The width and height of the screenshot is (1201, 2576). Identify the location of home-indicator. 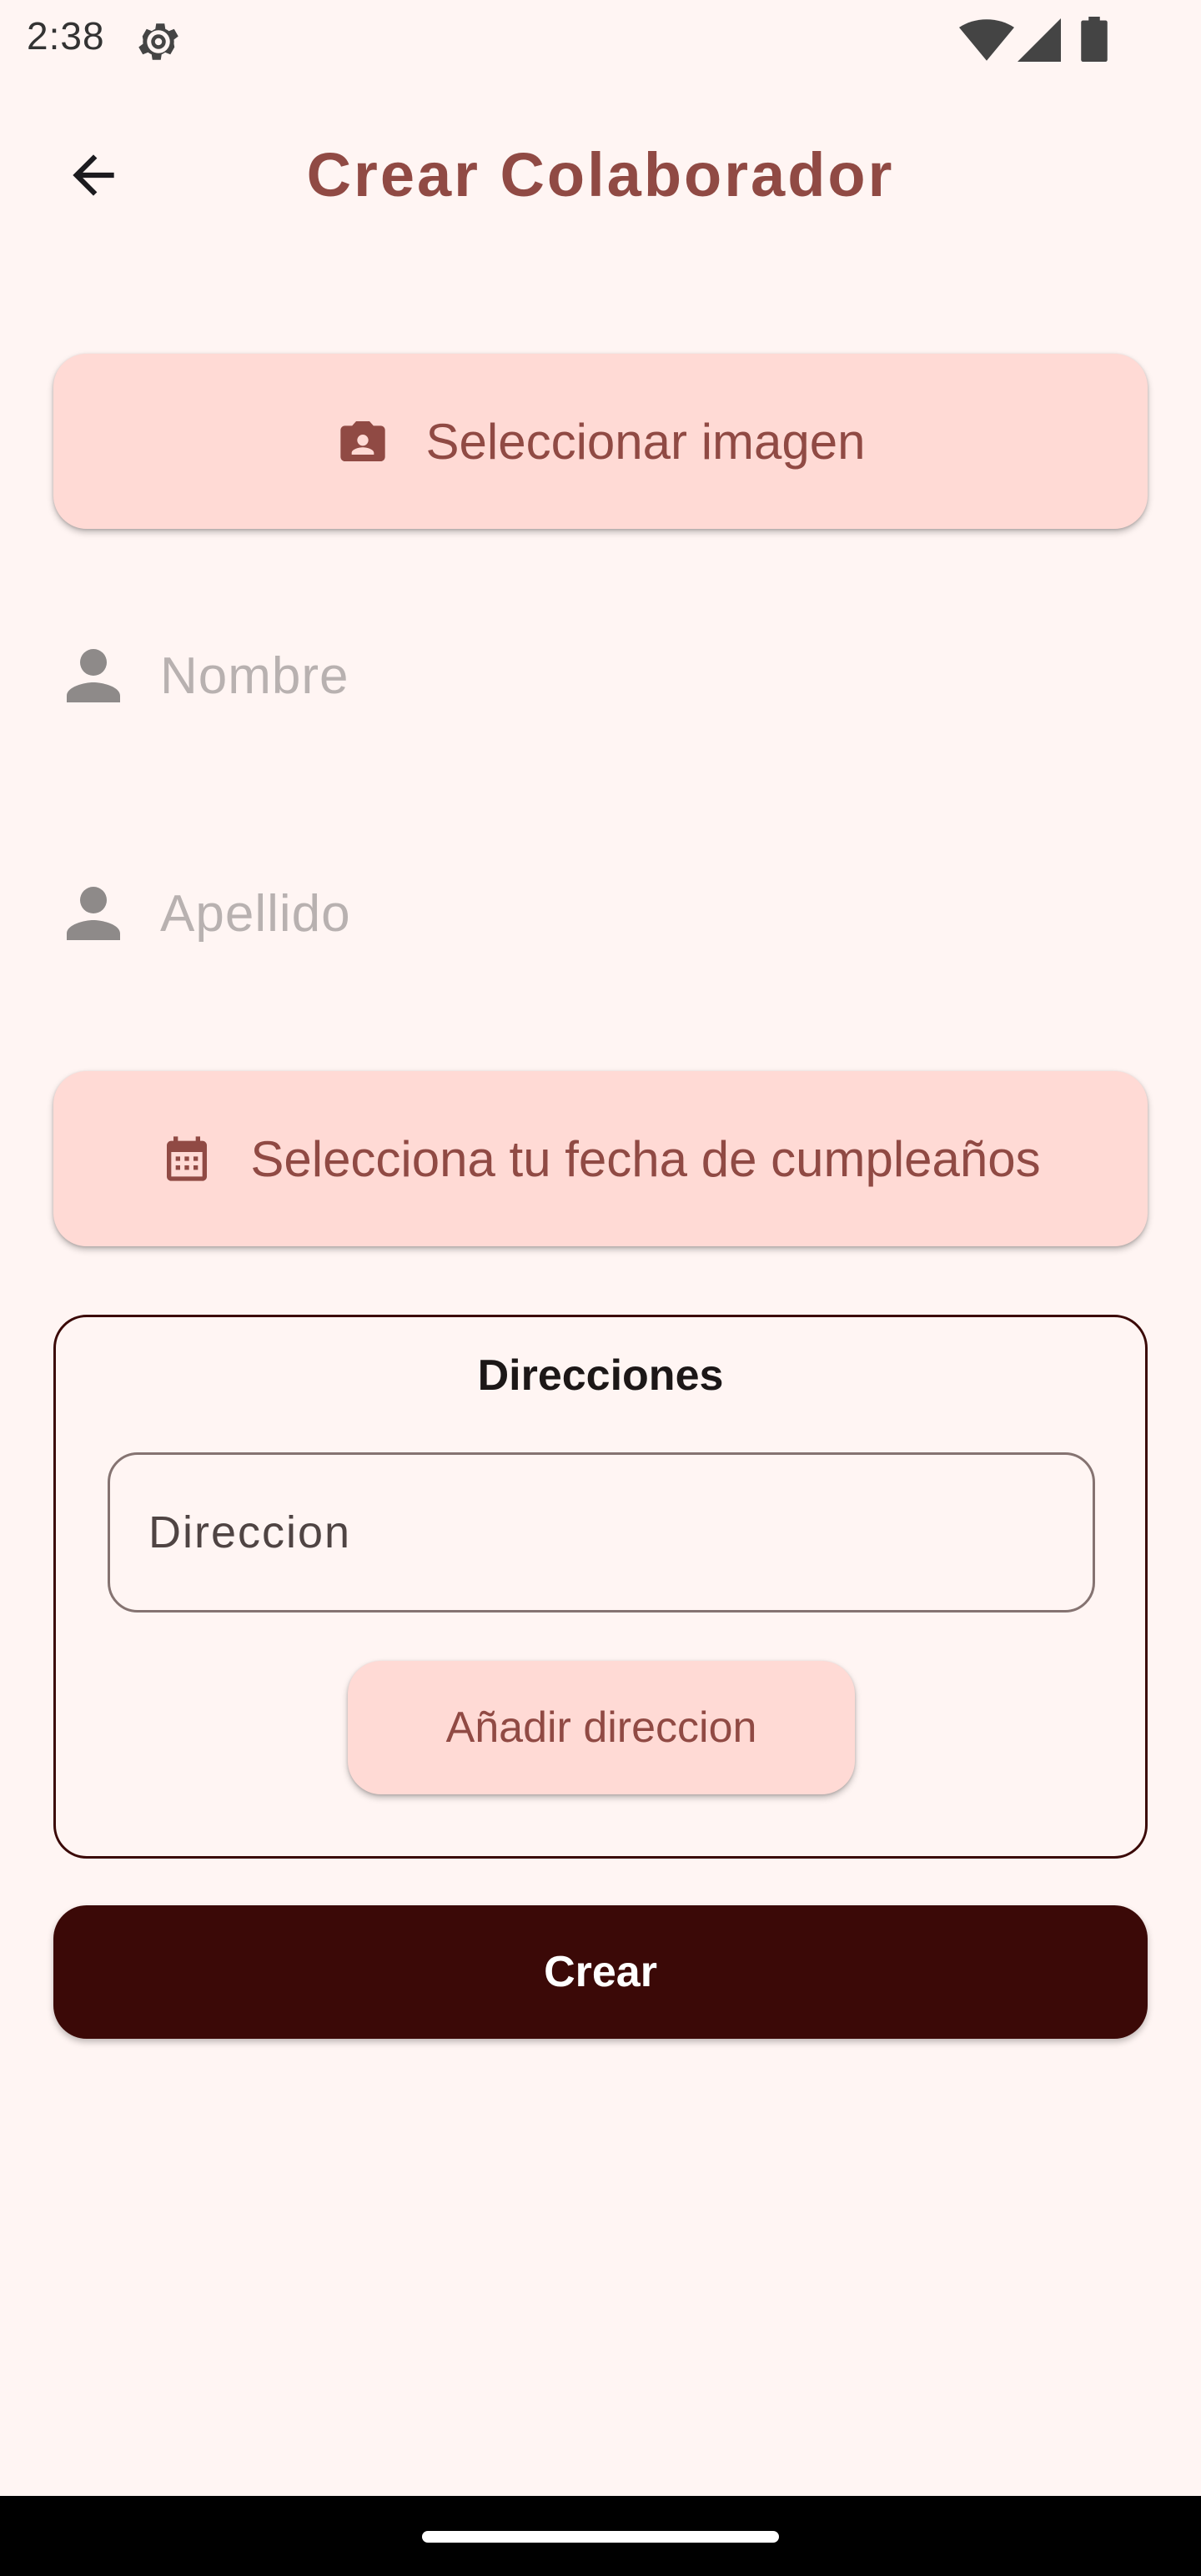
(601, 2537).